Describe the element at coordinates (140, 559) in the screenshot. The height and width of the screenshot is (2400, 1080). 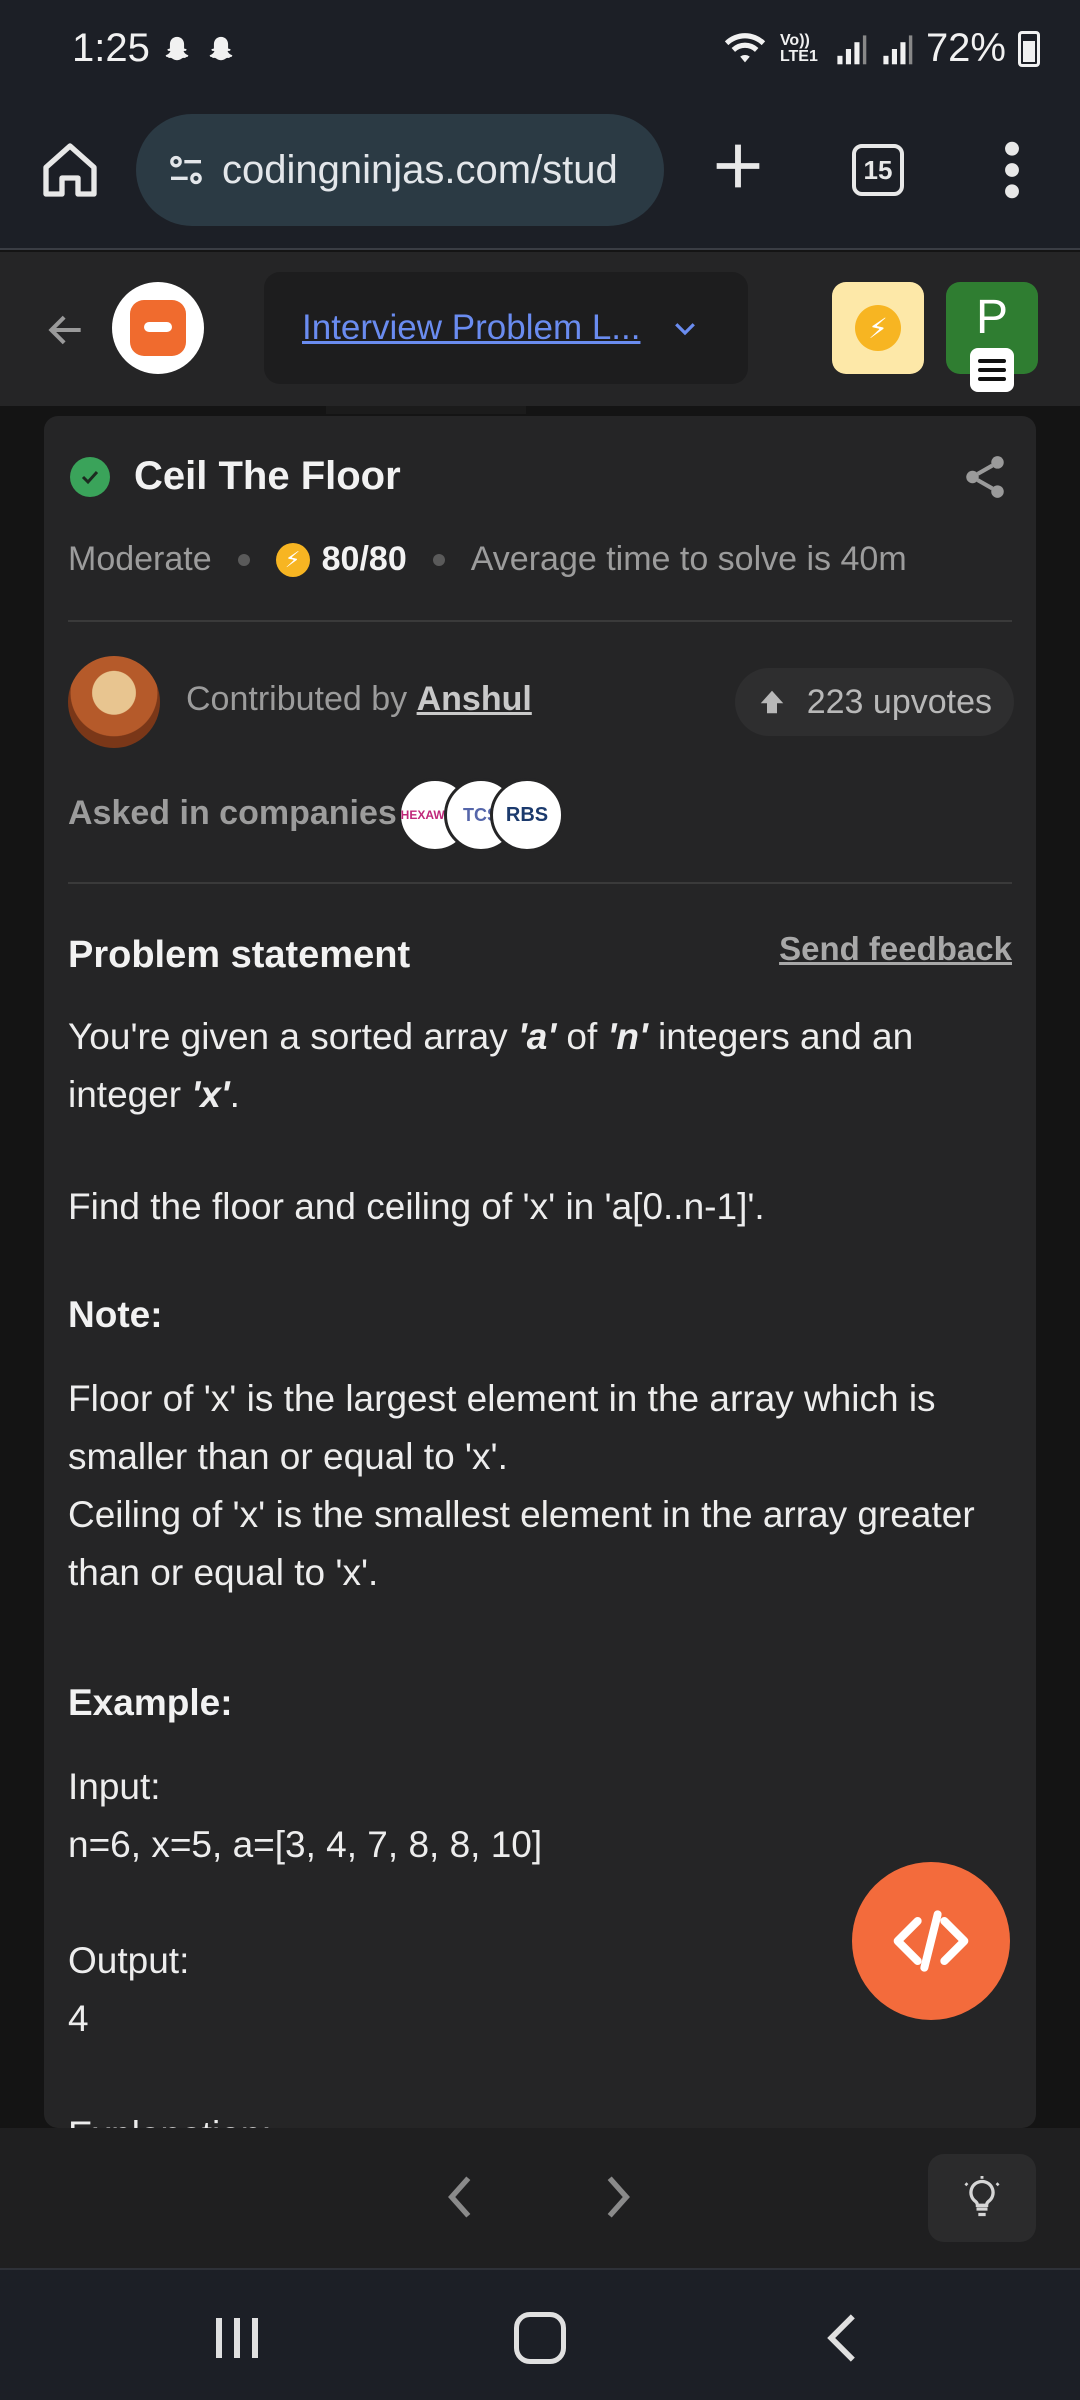
I see `difficulty: Moderate` at that location.